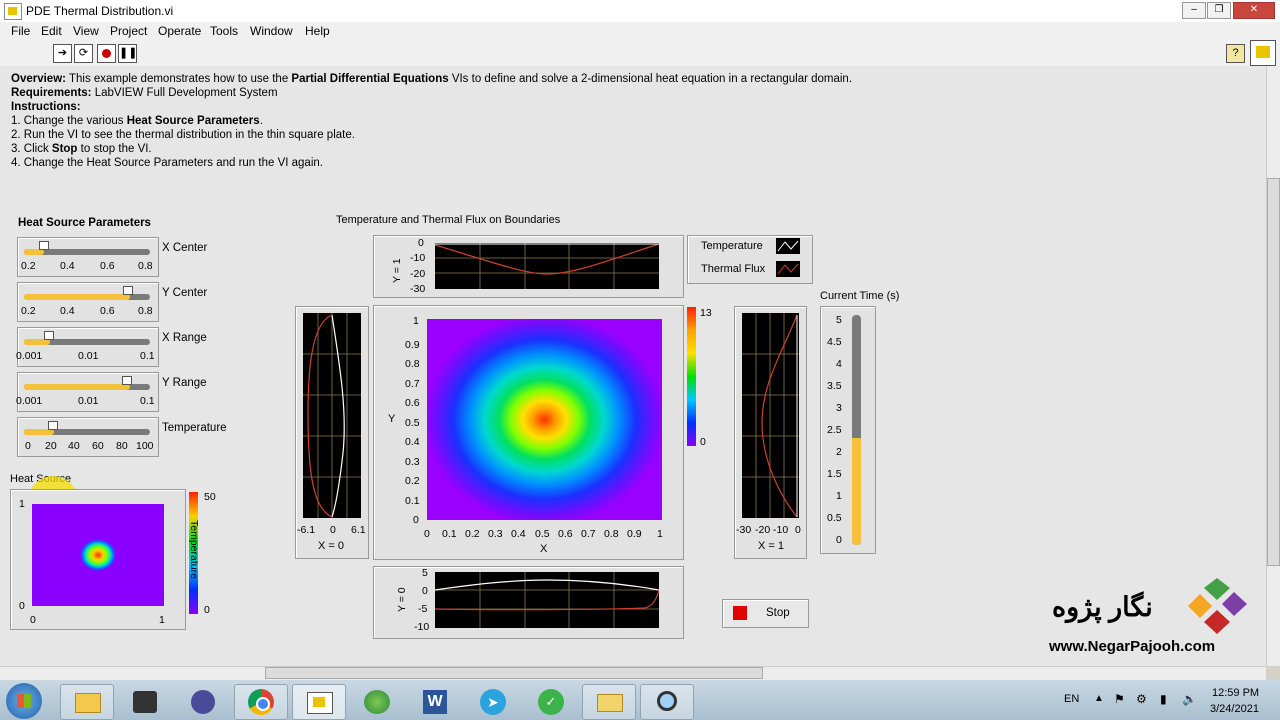  I want to click on legend-thermal-flux-label: Thermal Flux, so click(733, 269).